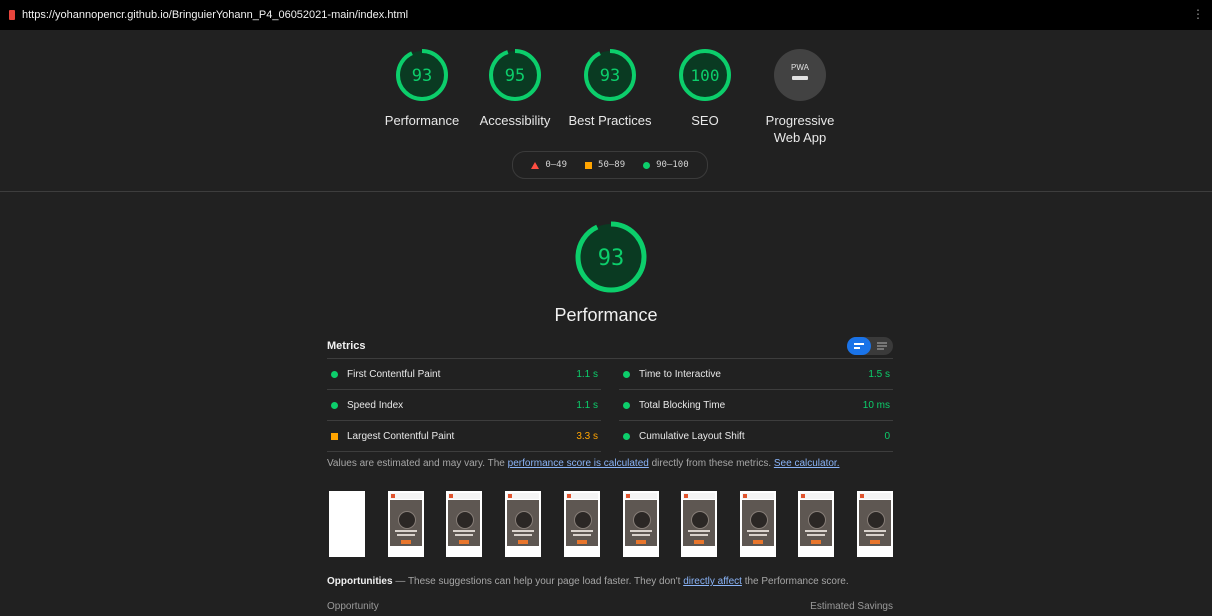  I want to click on legend-pass: 90–100, so click(666, 165).